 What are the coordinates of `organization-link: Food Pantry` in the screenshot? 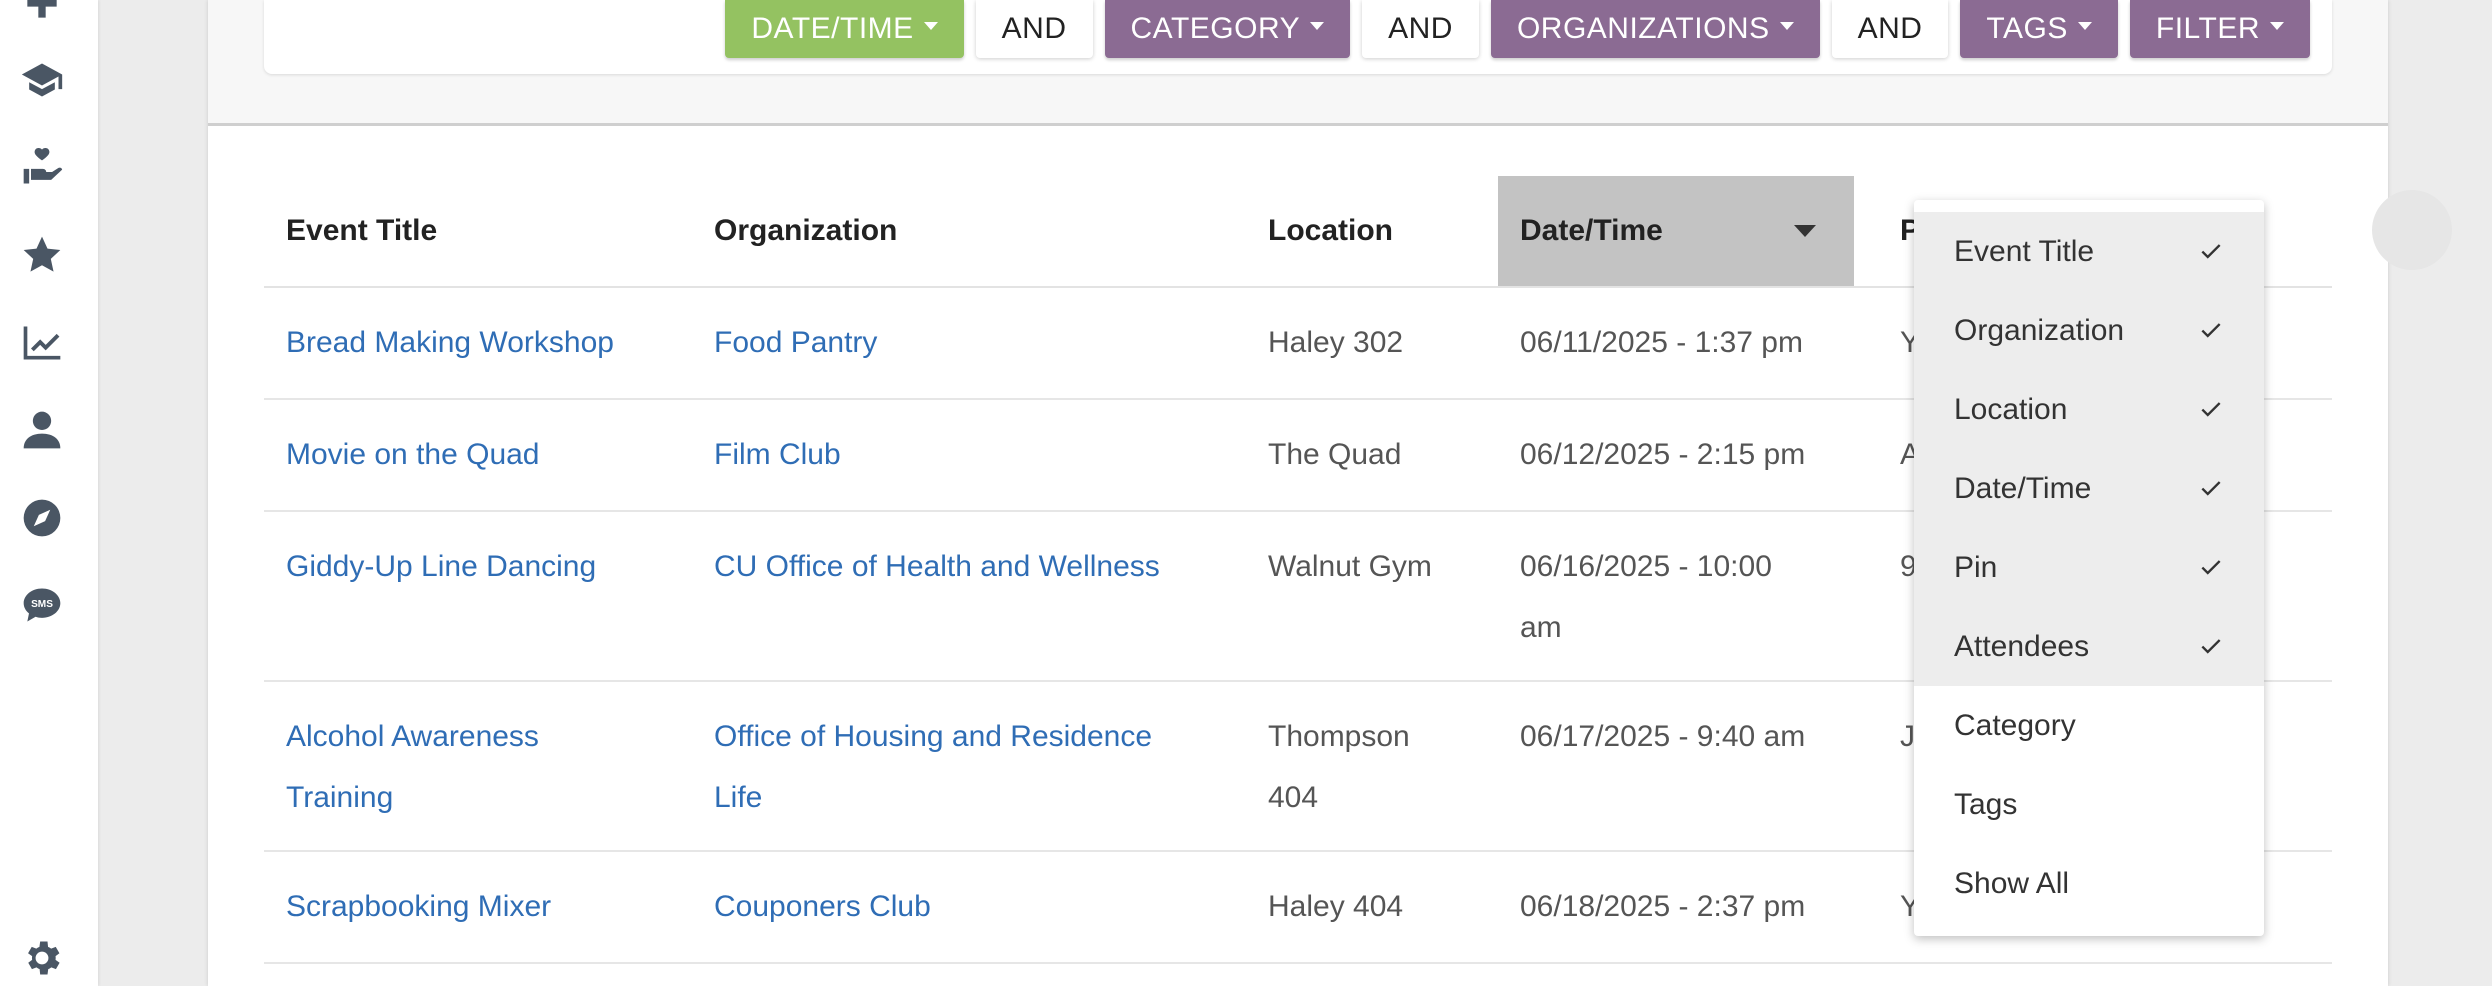 It's located at (784, 342).